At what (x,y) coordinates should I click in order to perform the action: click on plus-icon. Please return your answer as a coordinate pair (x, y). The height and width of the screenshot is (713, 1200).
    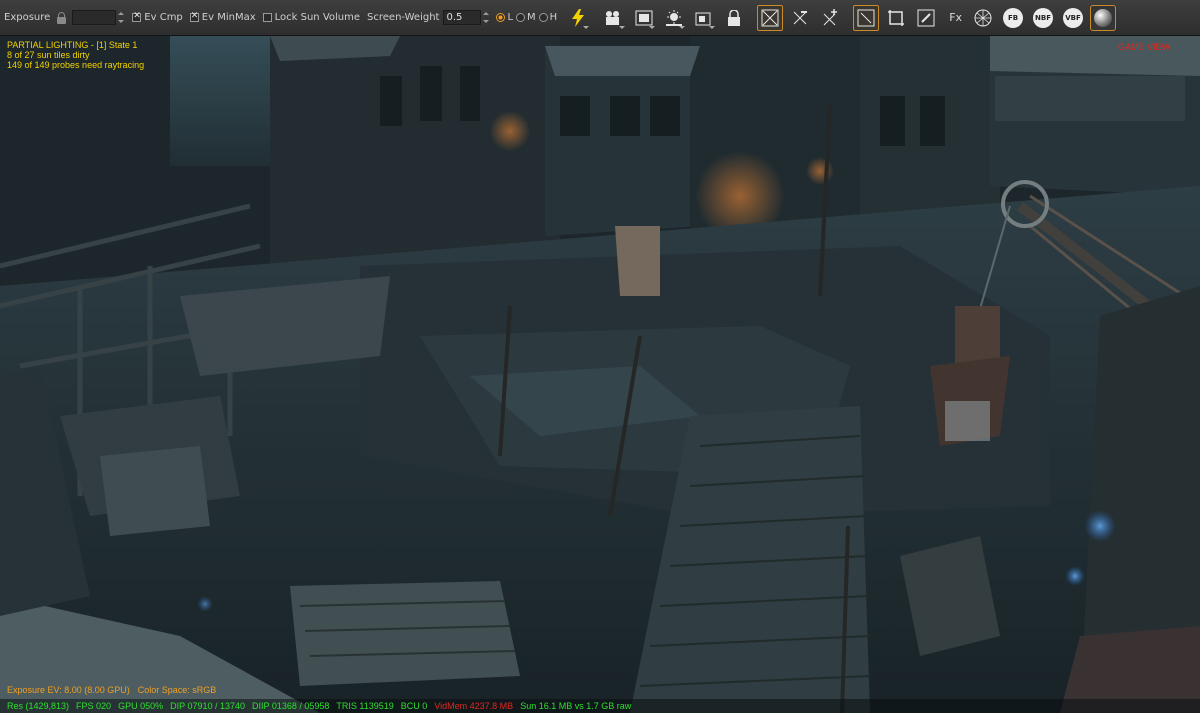
    Looking at the image, I should click on (830, 16).